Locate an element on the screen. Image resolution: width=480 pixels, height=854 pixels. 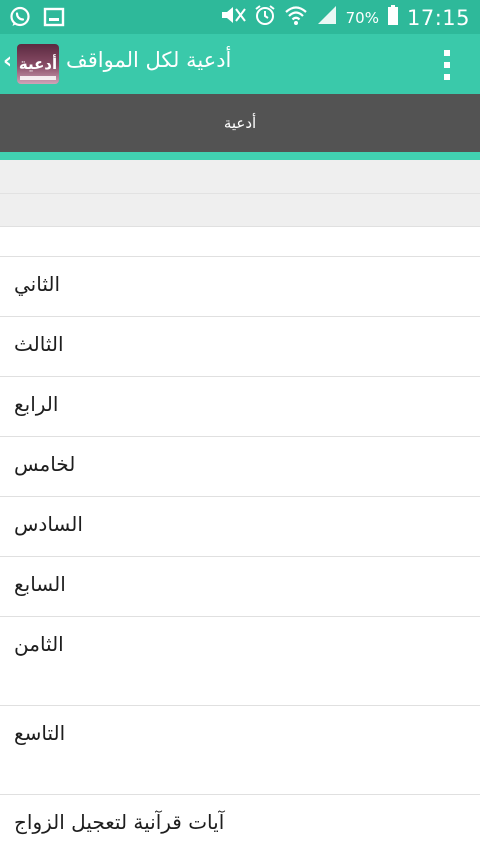
whatsapp-icon is located at coordinates (20, 17).